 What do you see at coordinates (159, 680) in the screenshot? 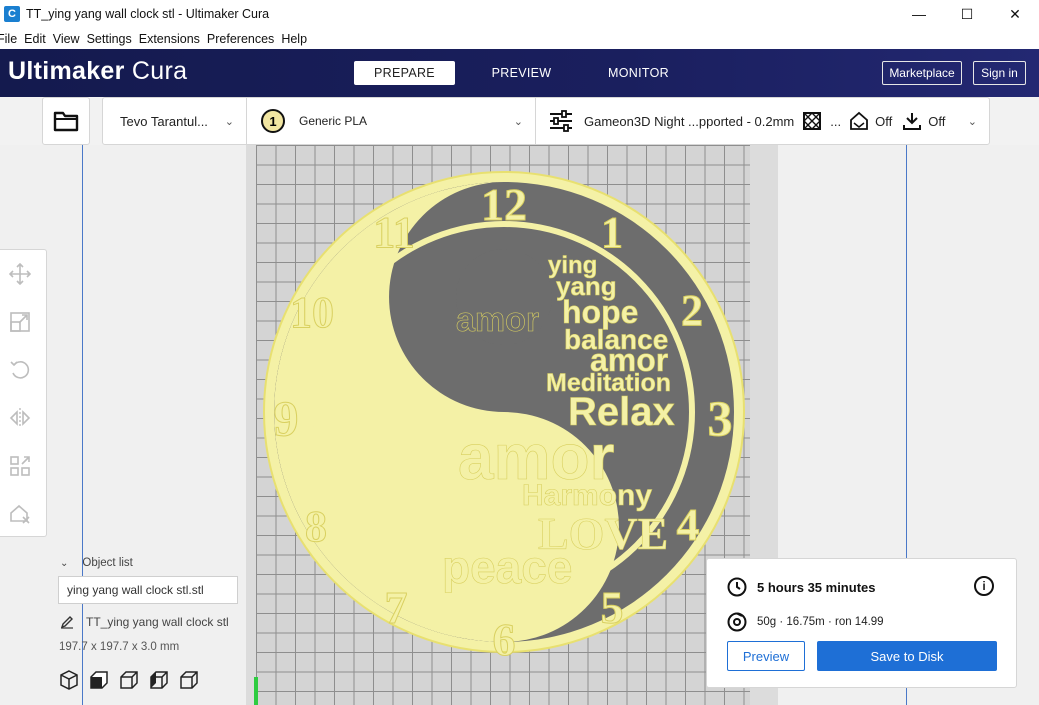
I see `left-view-icon` at bounding box center [159, 680].